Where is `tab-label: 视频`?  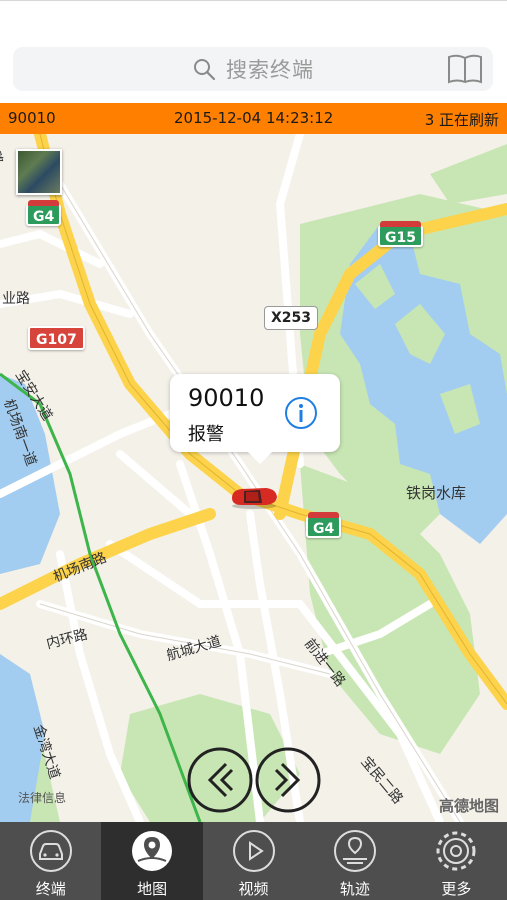 tab-label: 视频 is located at coordinates (253, 889).